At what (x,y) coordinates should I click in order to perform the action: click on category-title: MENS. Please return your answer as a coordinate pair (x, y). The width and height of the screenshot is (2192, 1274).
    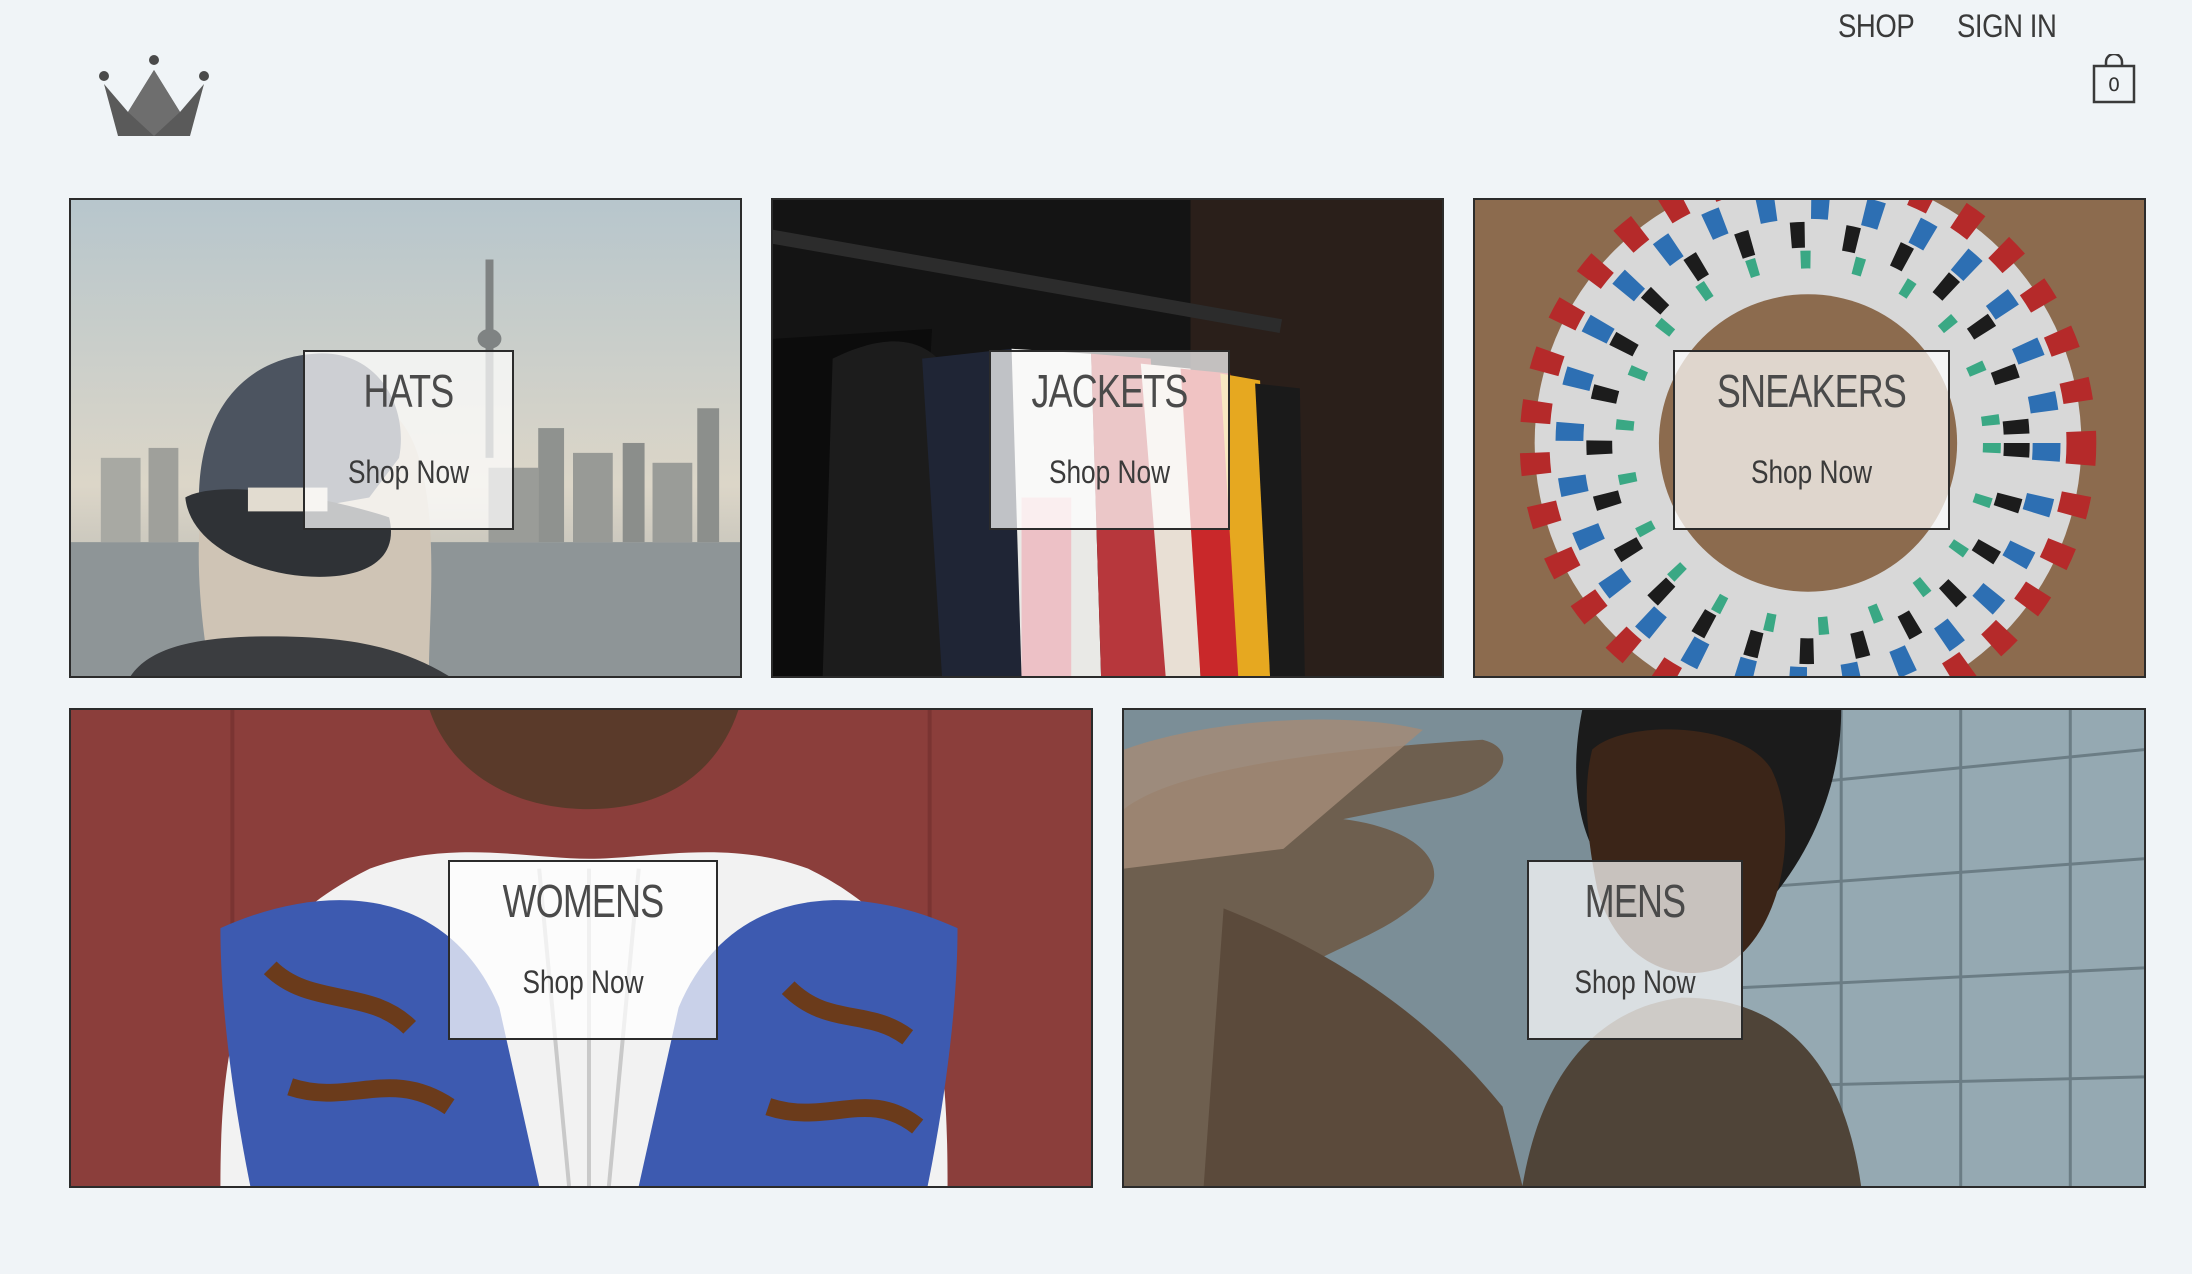
    Looking at the image, I should click on (1635, 901).